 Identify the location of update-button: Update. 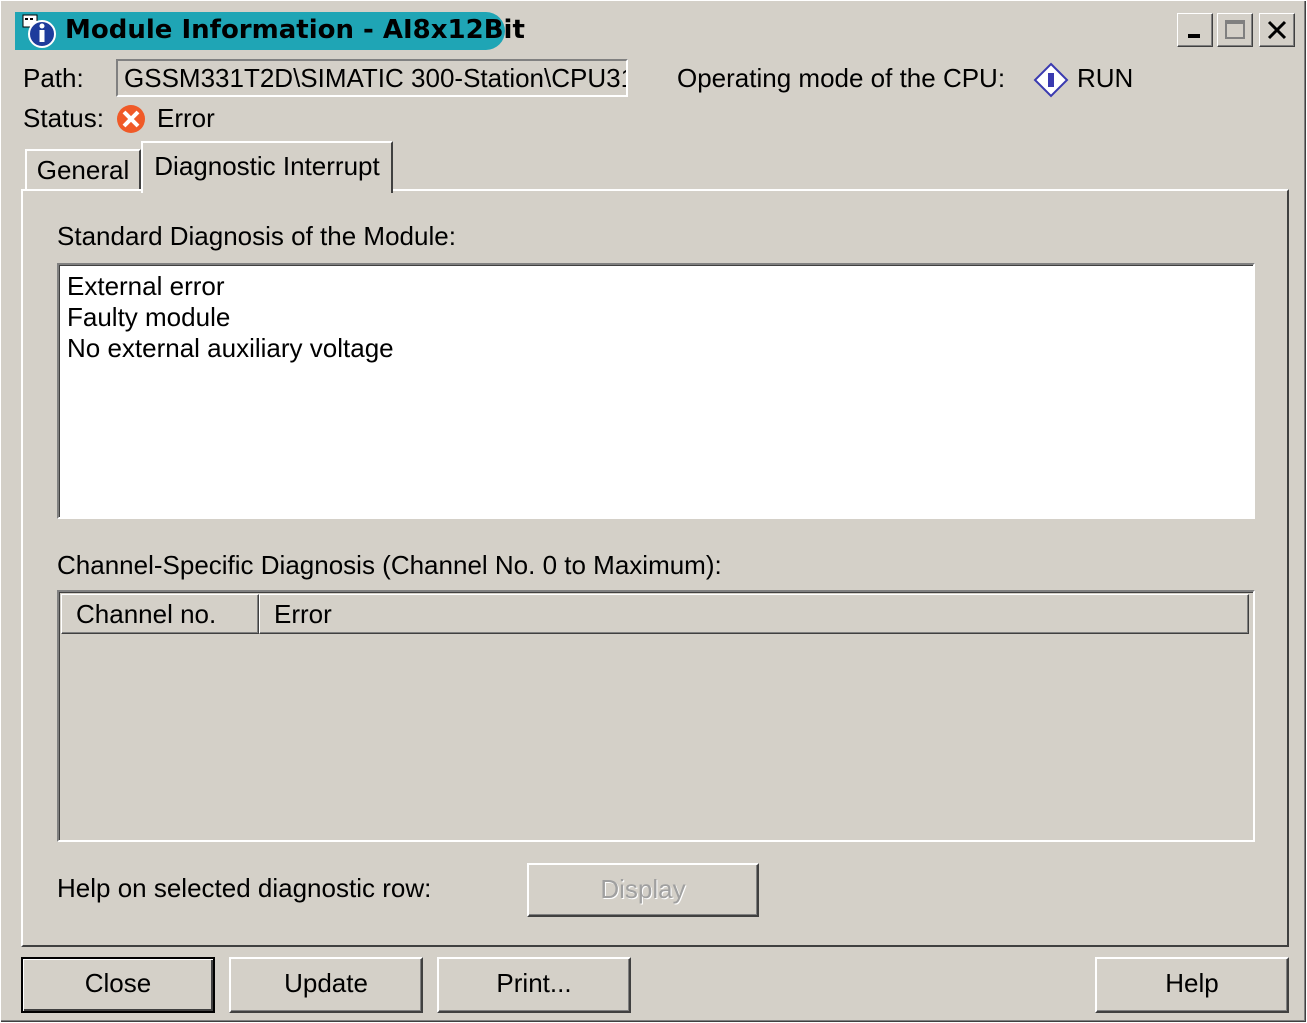
(326, 985).